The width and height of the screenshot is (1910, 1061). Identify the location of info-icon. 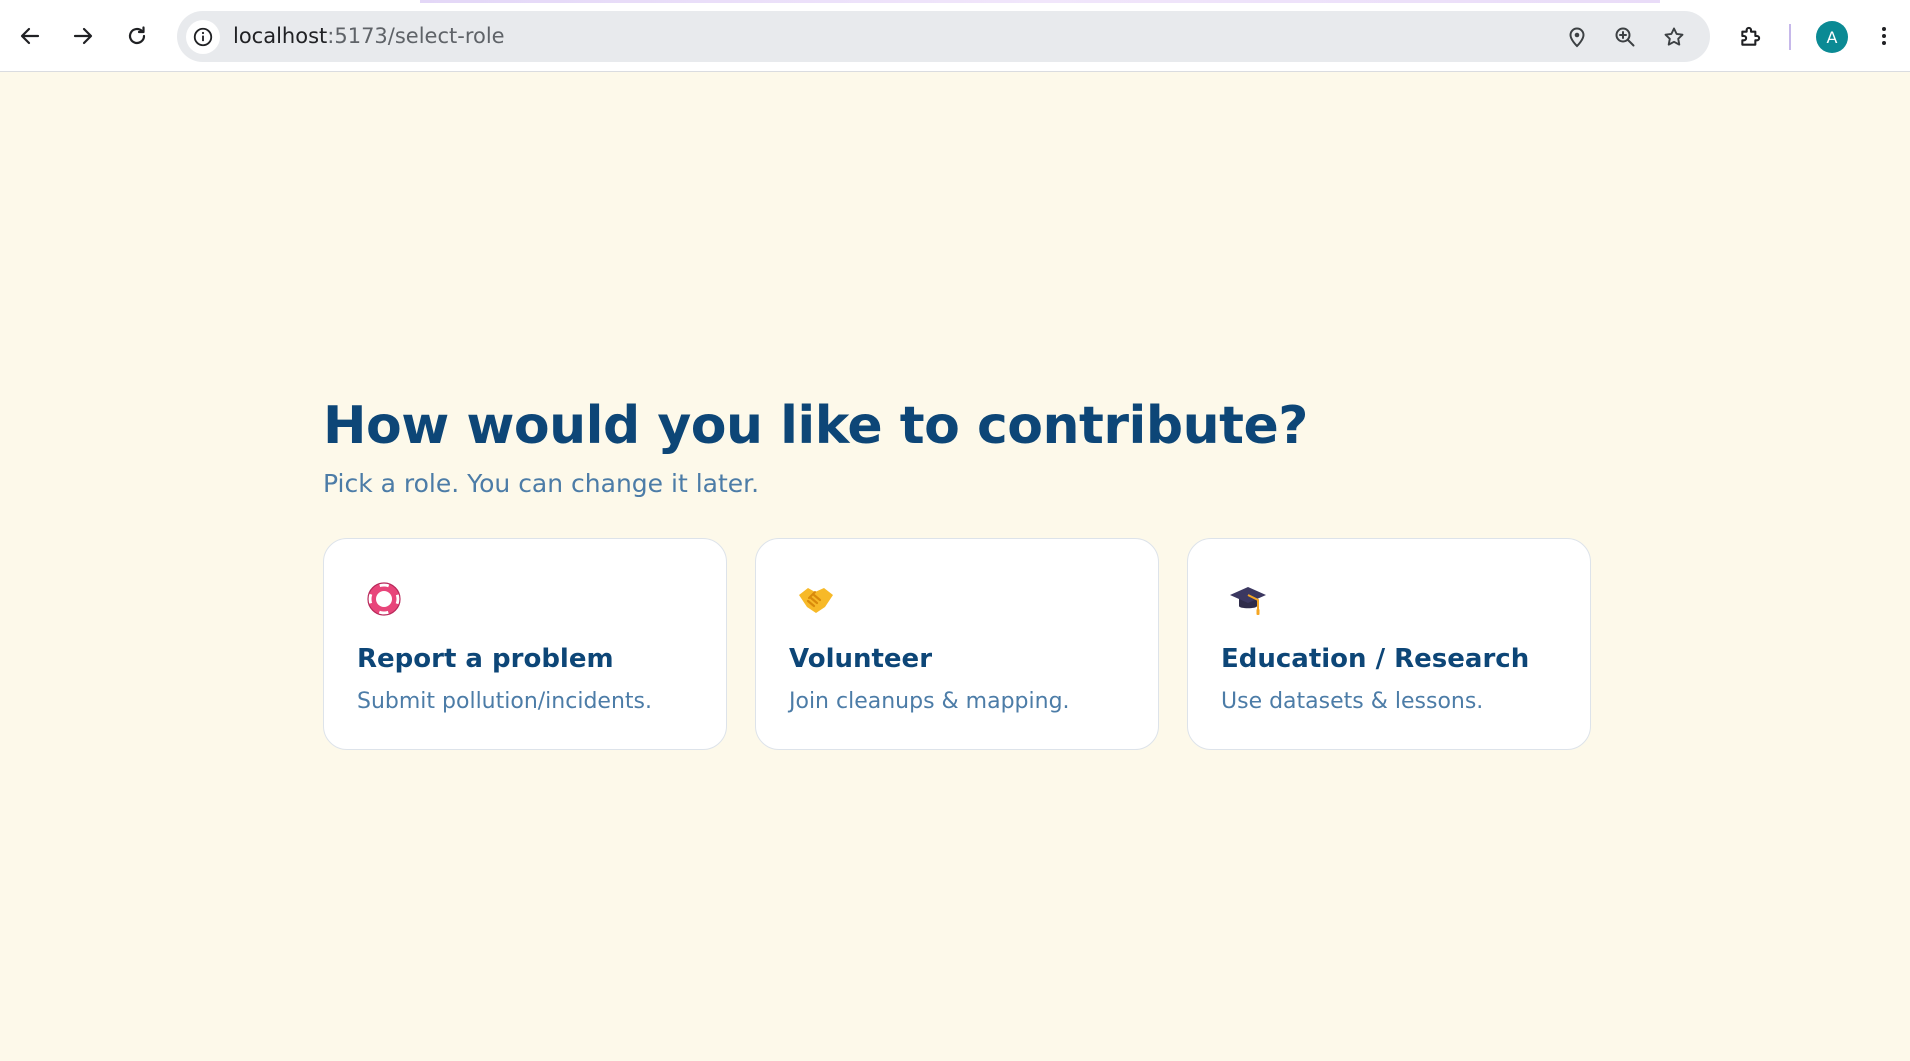
(203, 37).